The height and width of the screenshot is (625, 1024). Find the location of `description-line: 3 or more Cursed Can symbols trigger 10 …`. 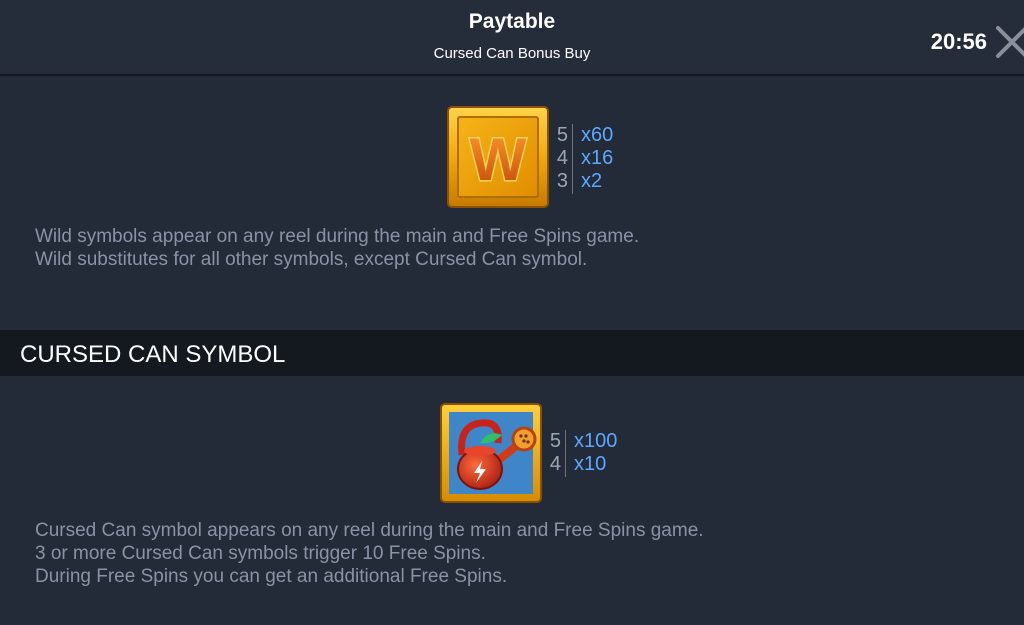

description-line: 3 or more Cursed Can symbols trigger 10 … is located at coordinates (260, 553).